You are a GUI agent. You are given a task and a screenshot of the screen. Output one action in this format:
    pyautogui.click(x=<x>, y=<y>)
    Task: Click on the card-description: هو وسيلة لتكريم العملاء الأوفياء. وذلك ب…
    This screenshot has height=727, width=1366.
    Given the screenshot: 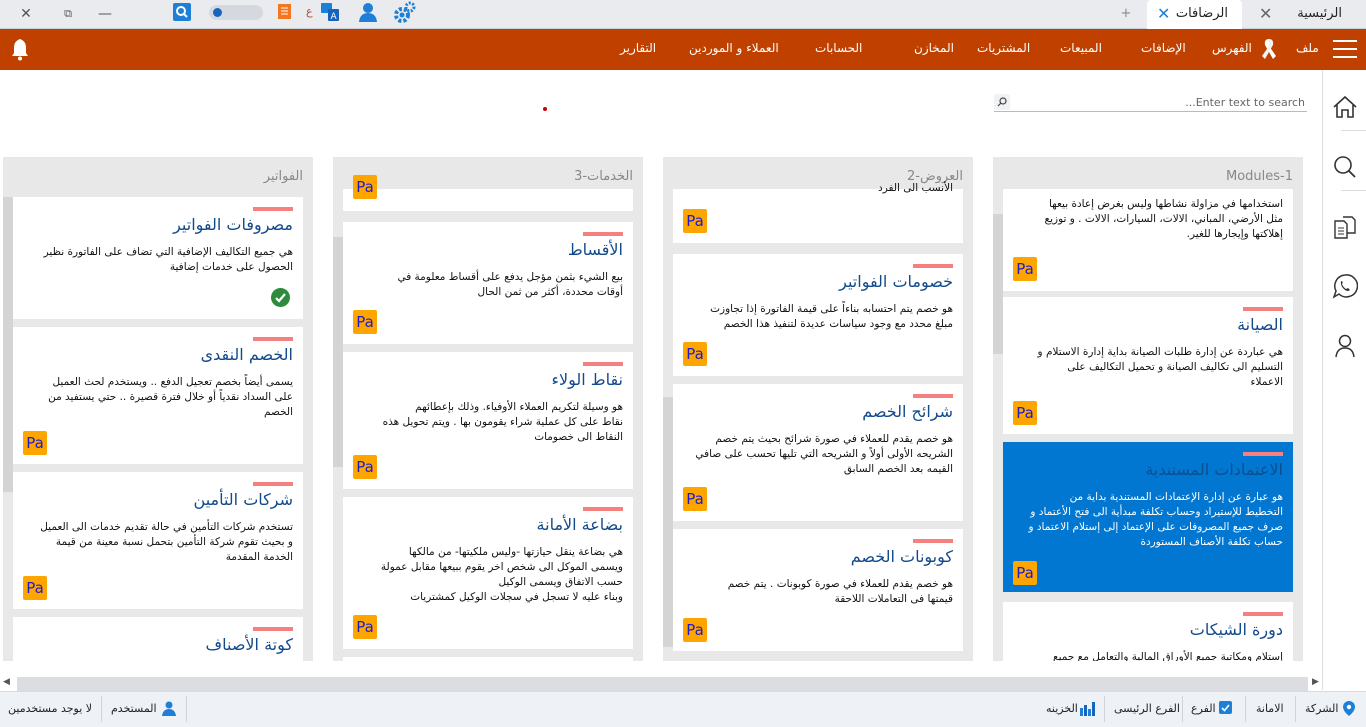 What is the action you would take?
    pyautogui.click(x=502, y=422)
    